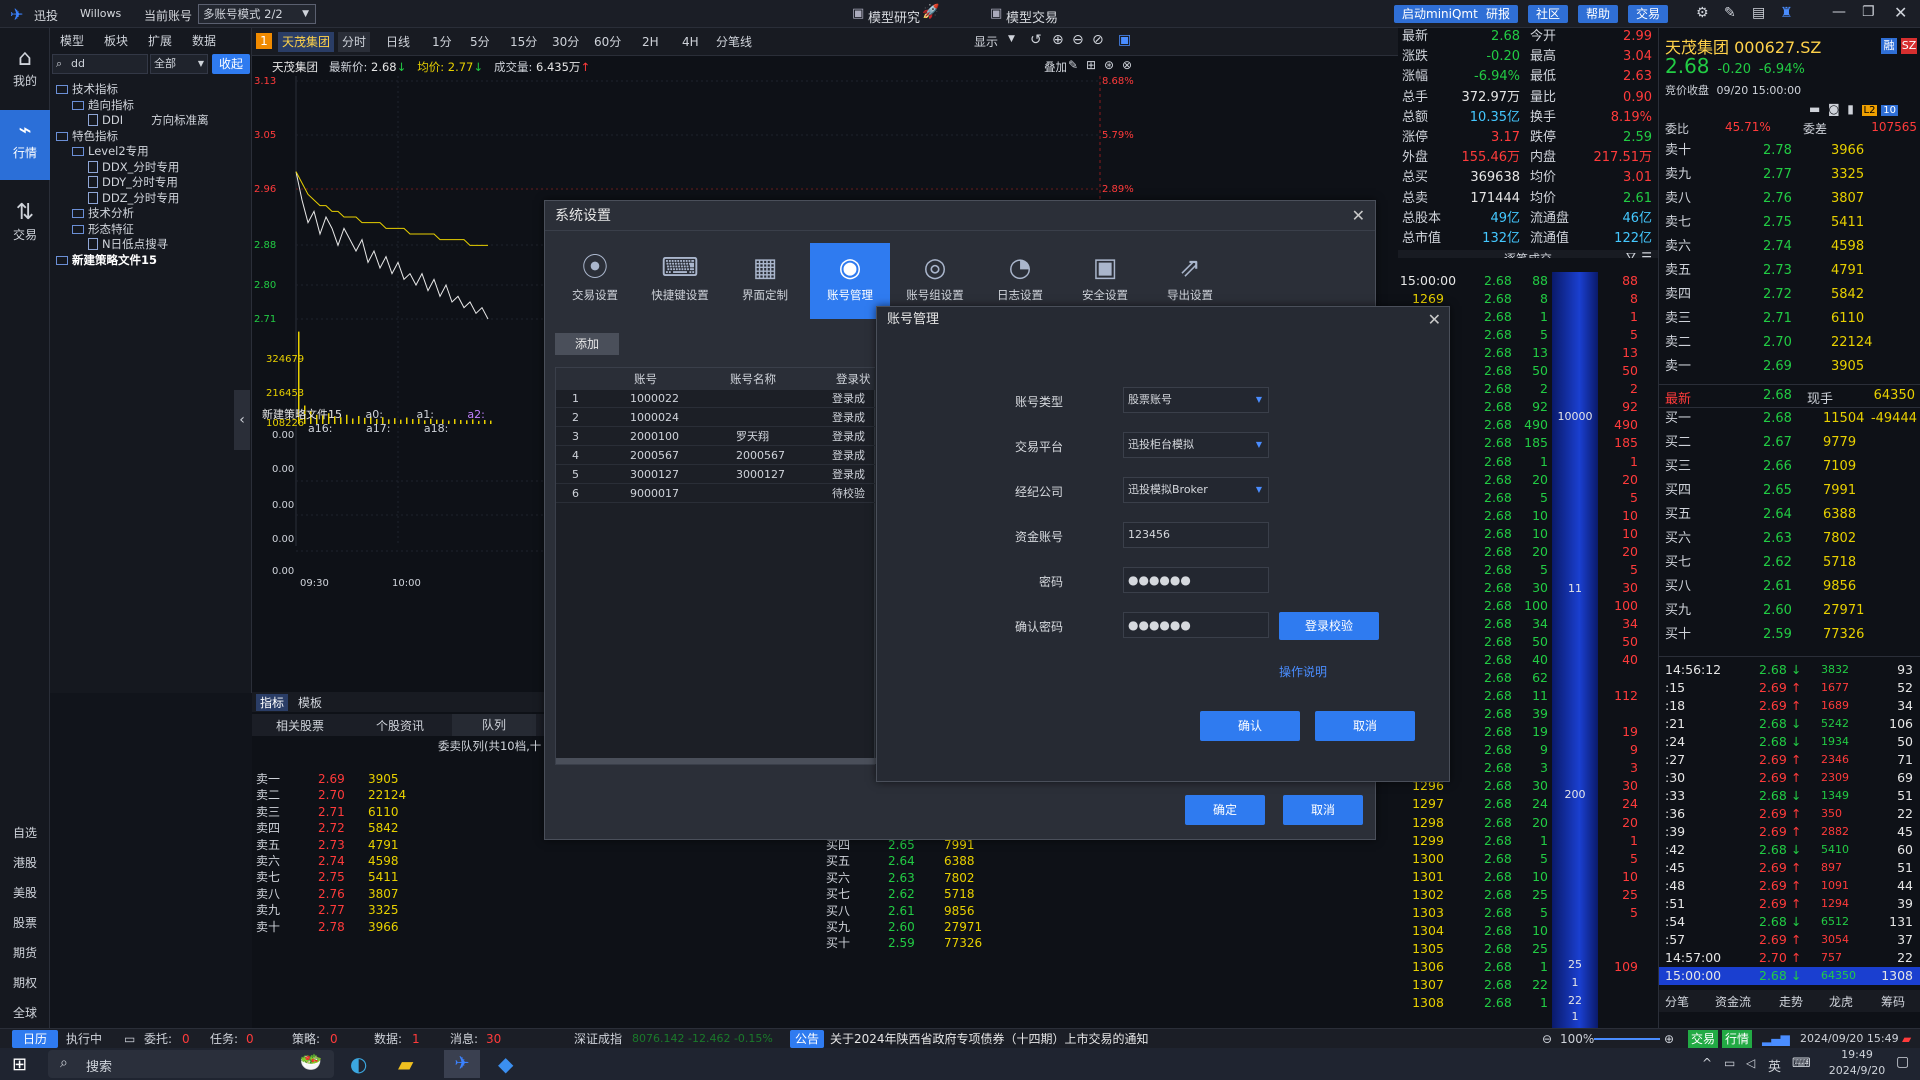 The width and height of the screenshot is (1920, 1080). Describe the element at coordinates (1789, 319) in the screenshot. I see `order-book-row: 卖三 2.71 6110` at that location.